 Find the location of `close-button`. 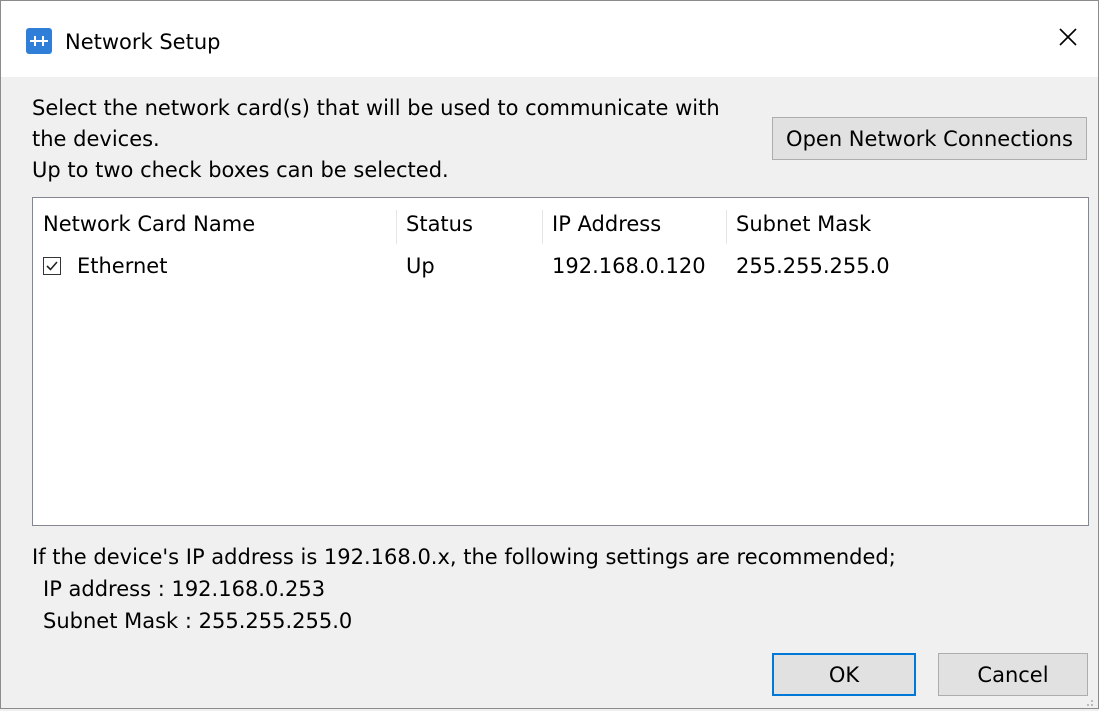

close-button is located at coordinates (1068, 39).